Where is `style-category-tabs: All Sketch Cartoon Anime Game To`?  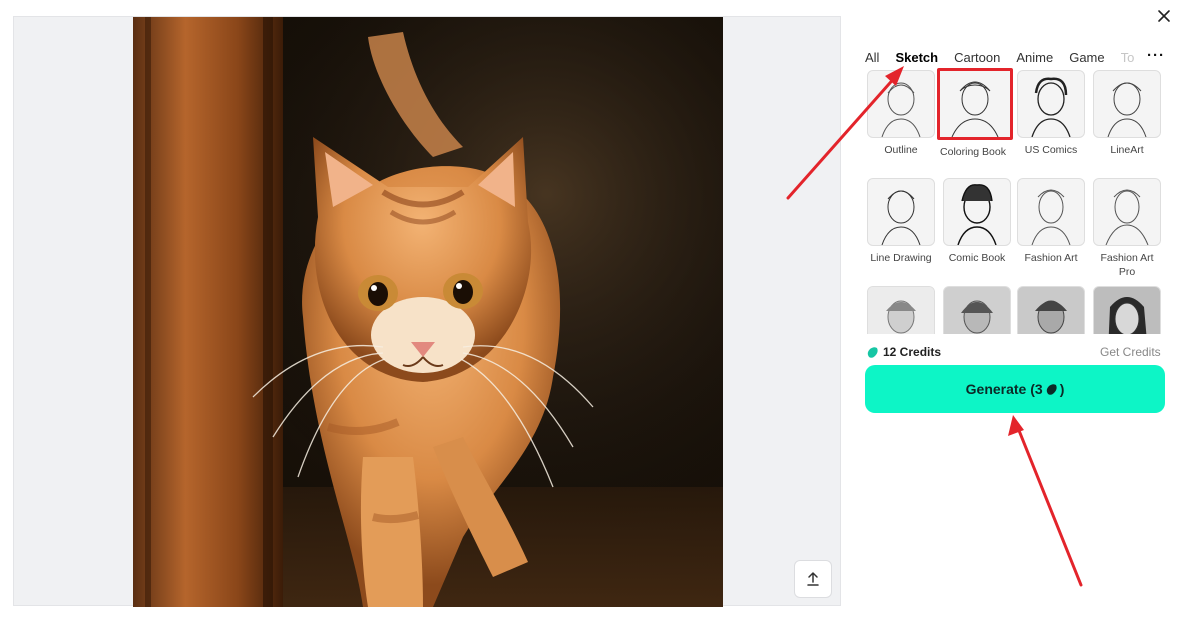 style-category-tabs: All Sketch Cartoon Anime Game To is located at coordinates (1017, 57).